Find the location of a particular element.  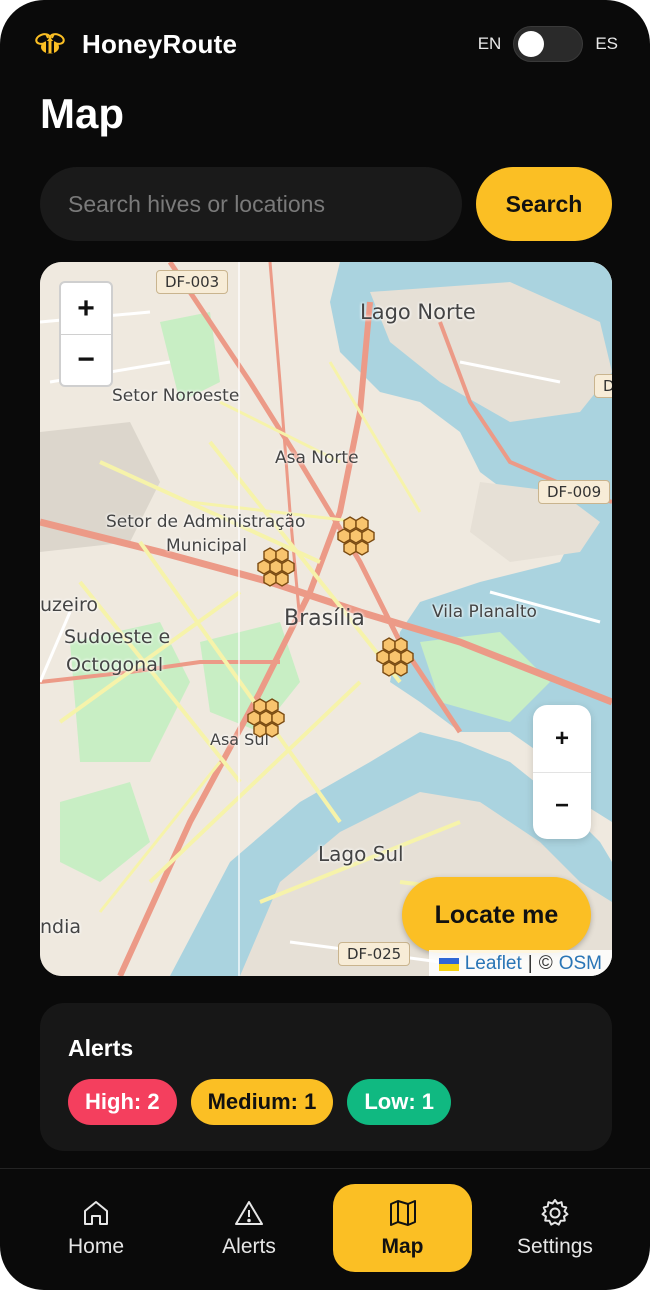

map-attribution: Leaflet | © OSM is located at coordinates (520, 963).